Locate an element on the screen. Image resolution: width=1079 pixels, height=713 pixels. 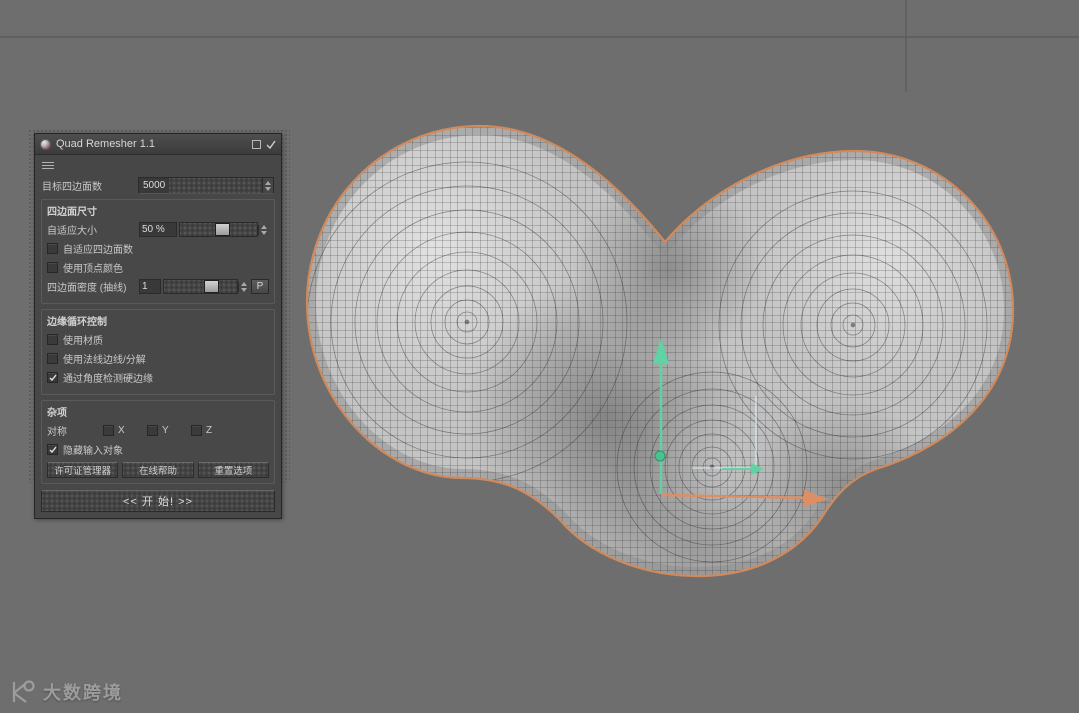
gizmo-center-handle is located at coordinates (660, 456).